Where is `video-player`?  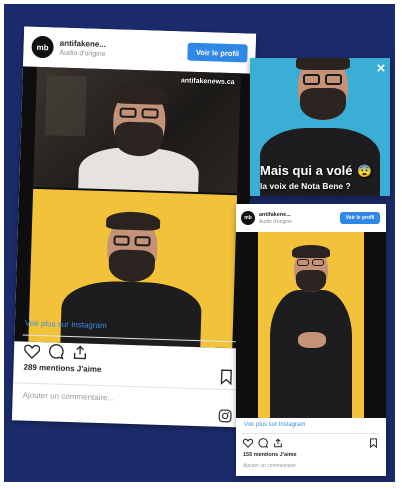
video-player is located at coordinates (311, 325).